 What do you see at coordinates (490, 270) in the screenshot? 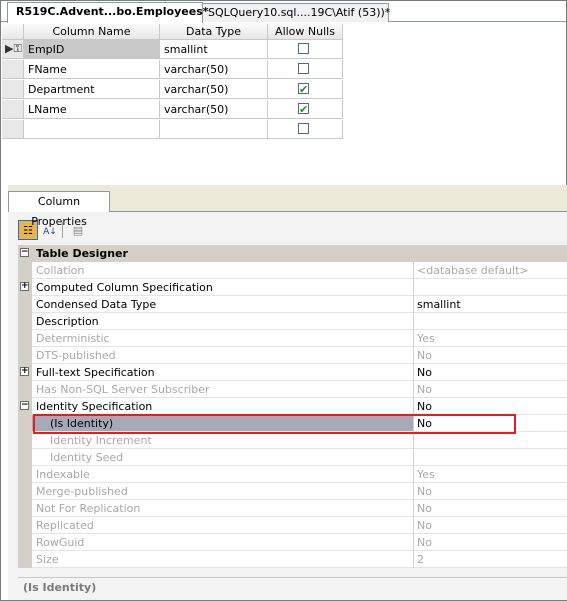
I see `property-value: <database default>` at bounding box center [490, 270].